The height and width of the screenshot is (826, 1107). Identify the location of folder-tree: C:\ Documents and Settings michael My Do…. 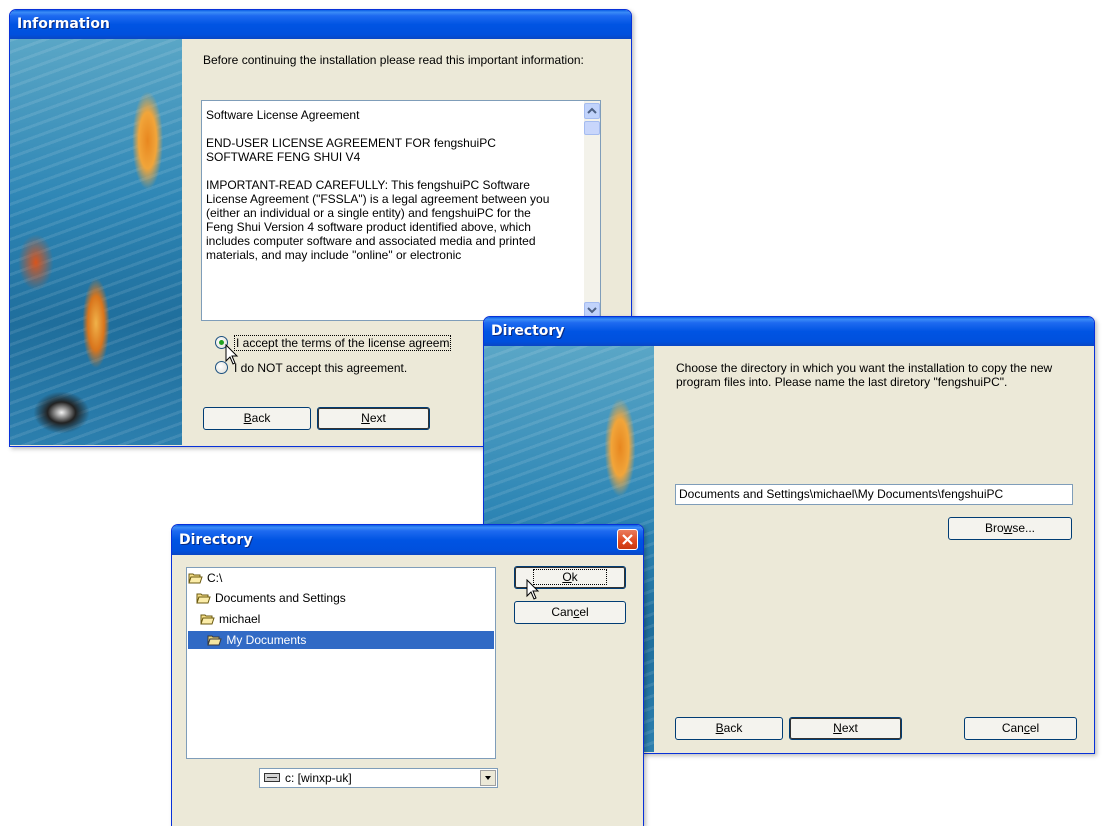
(341, 663).